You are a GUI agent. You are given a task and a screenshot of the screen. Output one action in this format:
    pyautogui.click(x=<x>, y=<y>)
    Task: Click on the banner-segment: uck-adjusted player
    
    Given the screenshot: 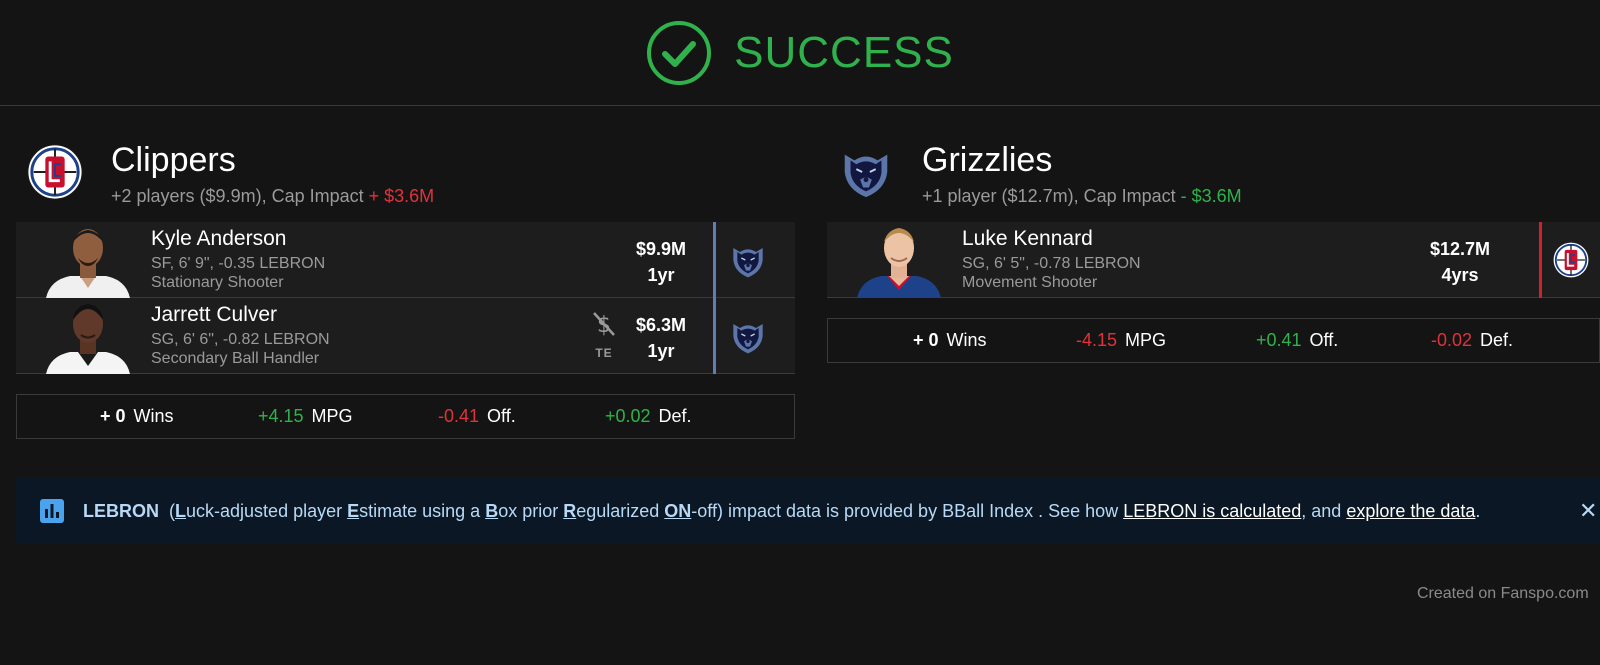 What is the action you would take?
    pyautogui.click(x=267, y=510)
    